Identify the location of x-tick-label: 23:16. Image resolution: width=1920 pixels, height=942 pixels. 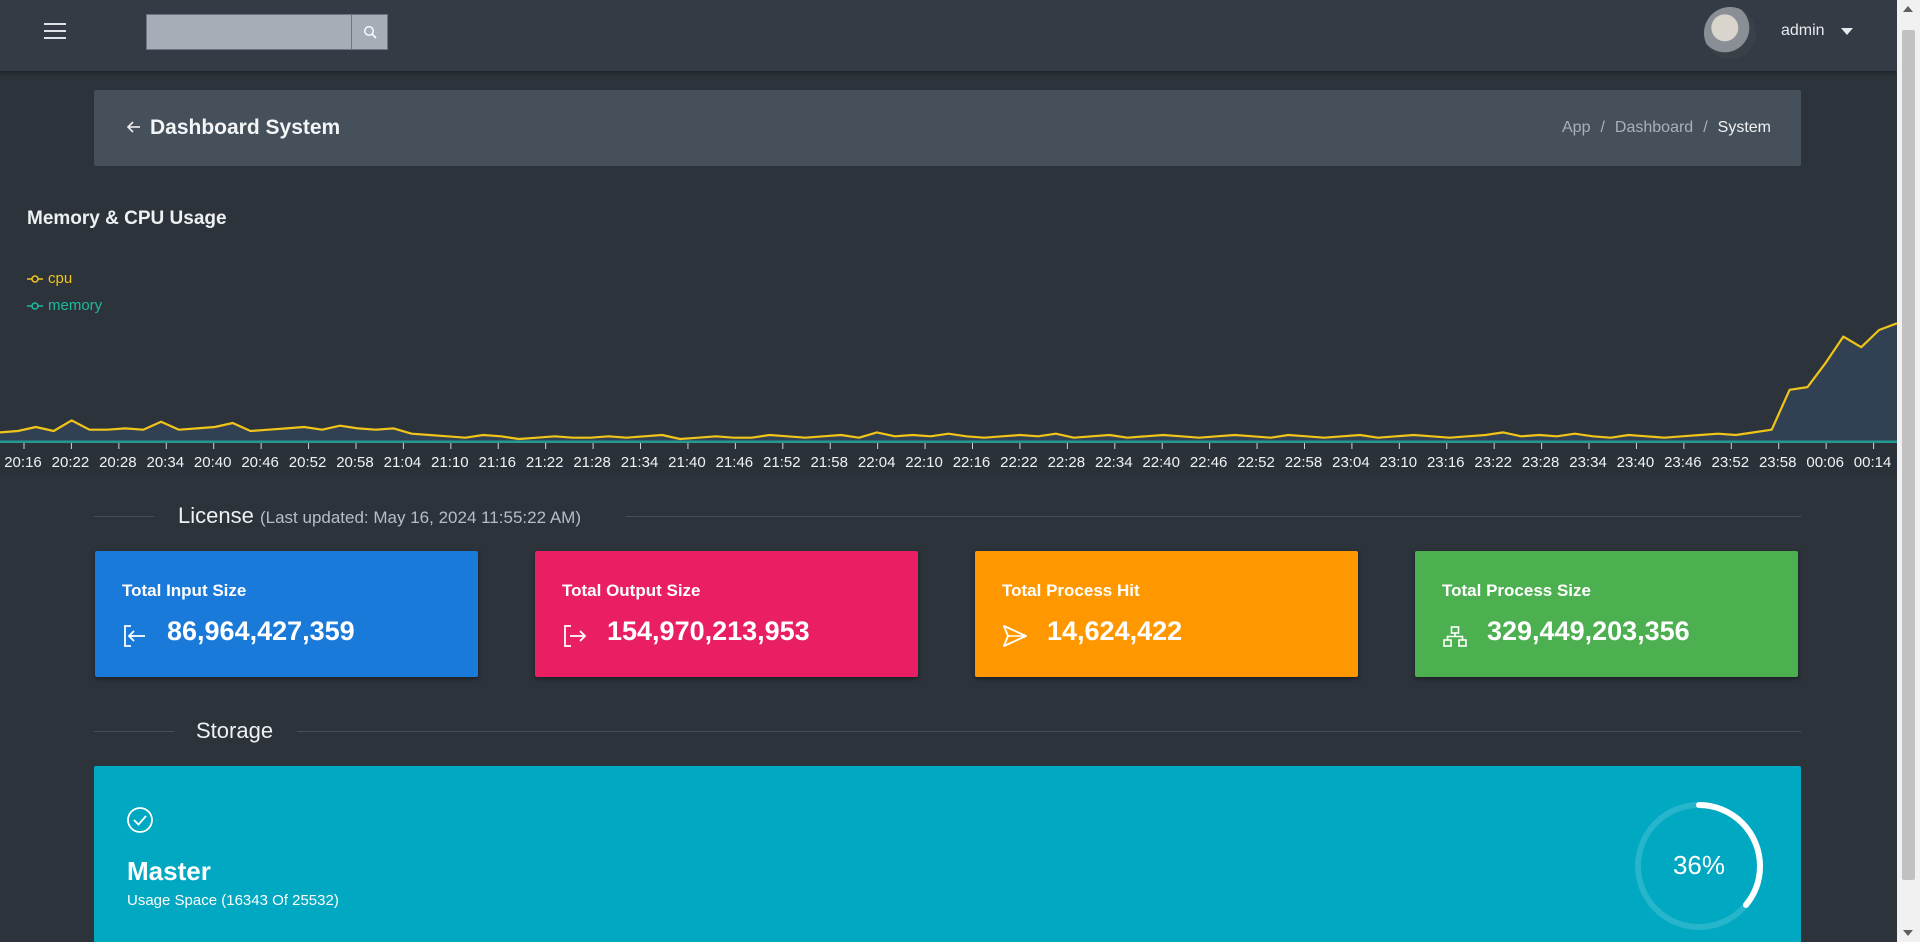
(1446, 462).